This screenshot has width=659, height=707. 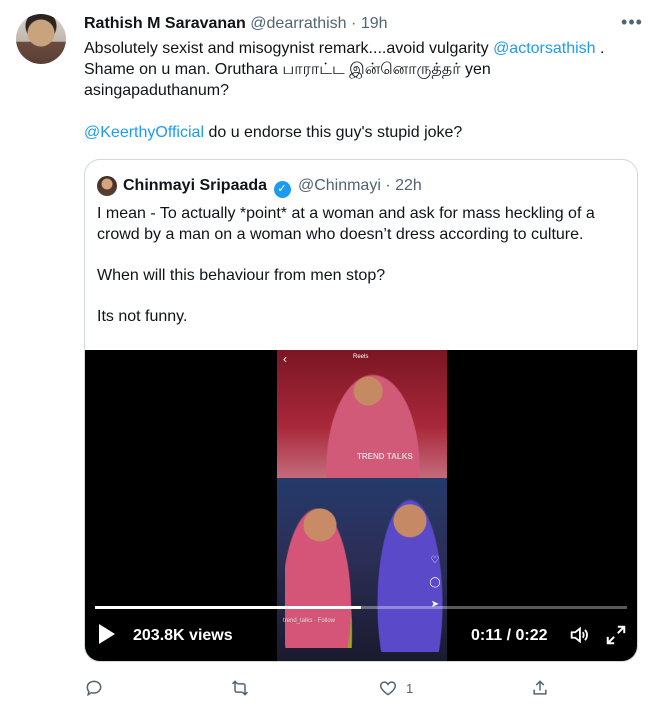 I want to click on quoted-author-handle: @Chinmayi, so click(x=339, y=185).